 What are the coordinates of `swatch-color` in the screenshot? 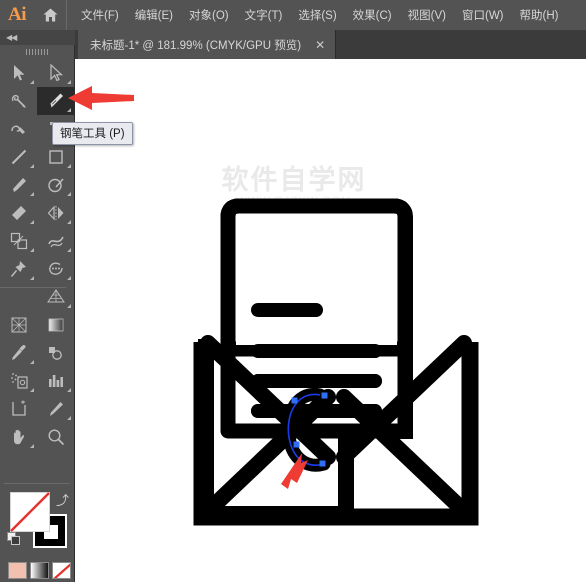 It's located at (17, 570).